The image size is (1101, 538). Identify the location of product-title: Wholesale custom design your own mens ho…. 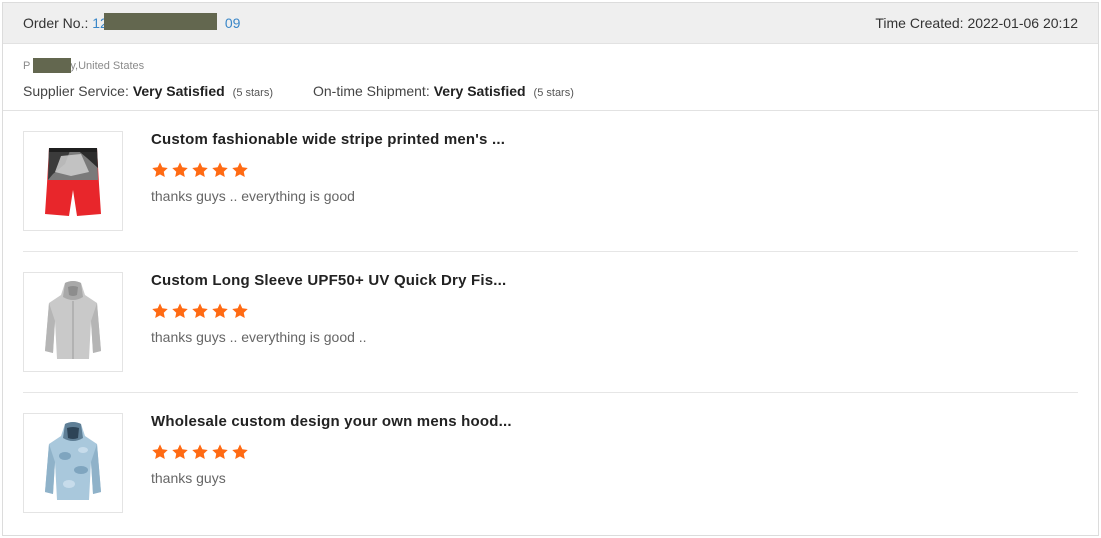
(331, 421).